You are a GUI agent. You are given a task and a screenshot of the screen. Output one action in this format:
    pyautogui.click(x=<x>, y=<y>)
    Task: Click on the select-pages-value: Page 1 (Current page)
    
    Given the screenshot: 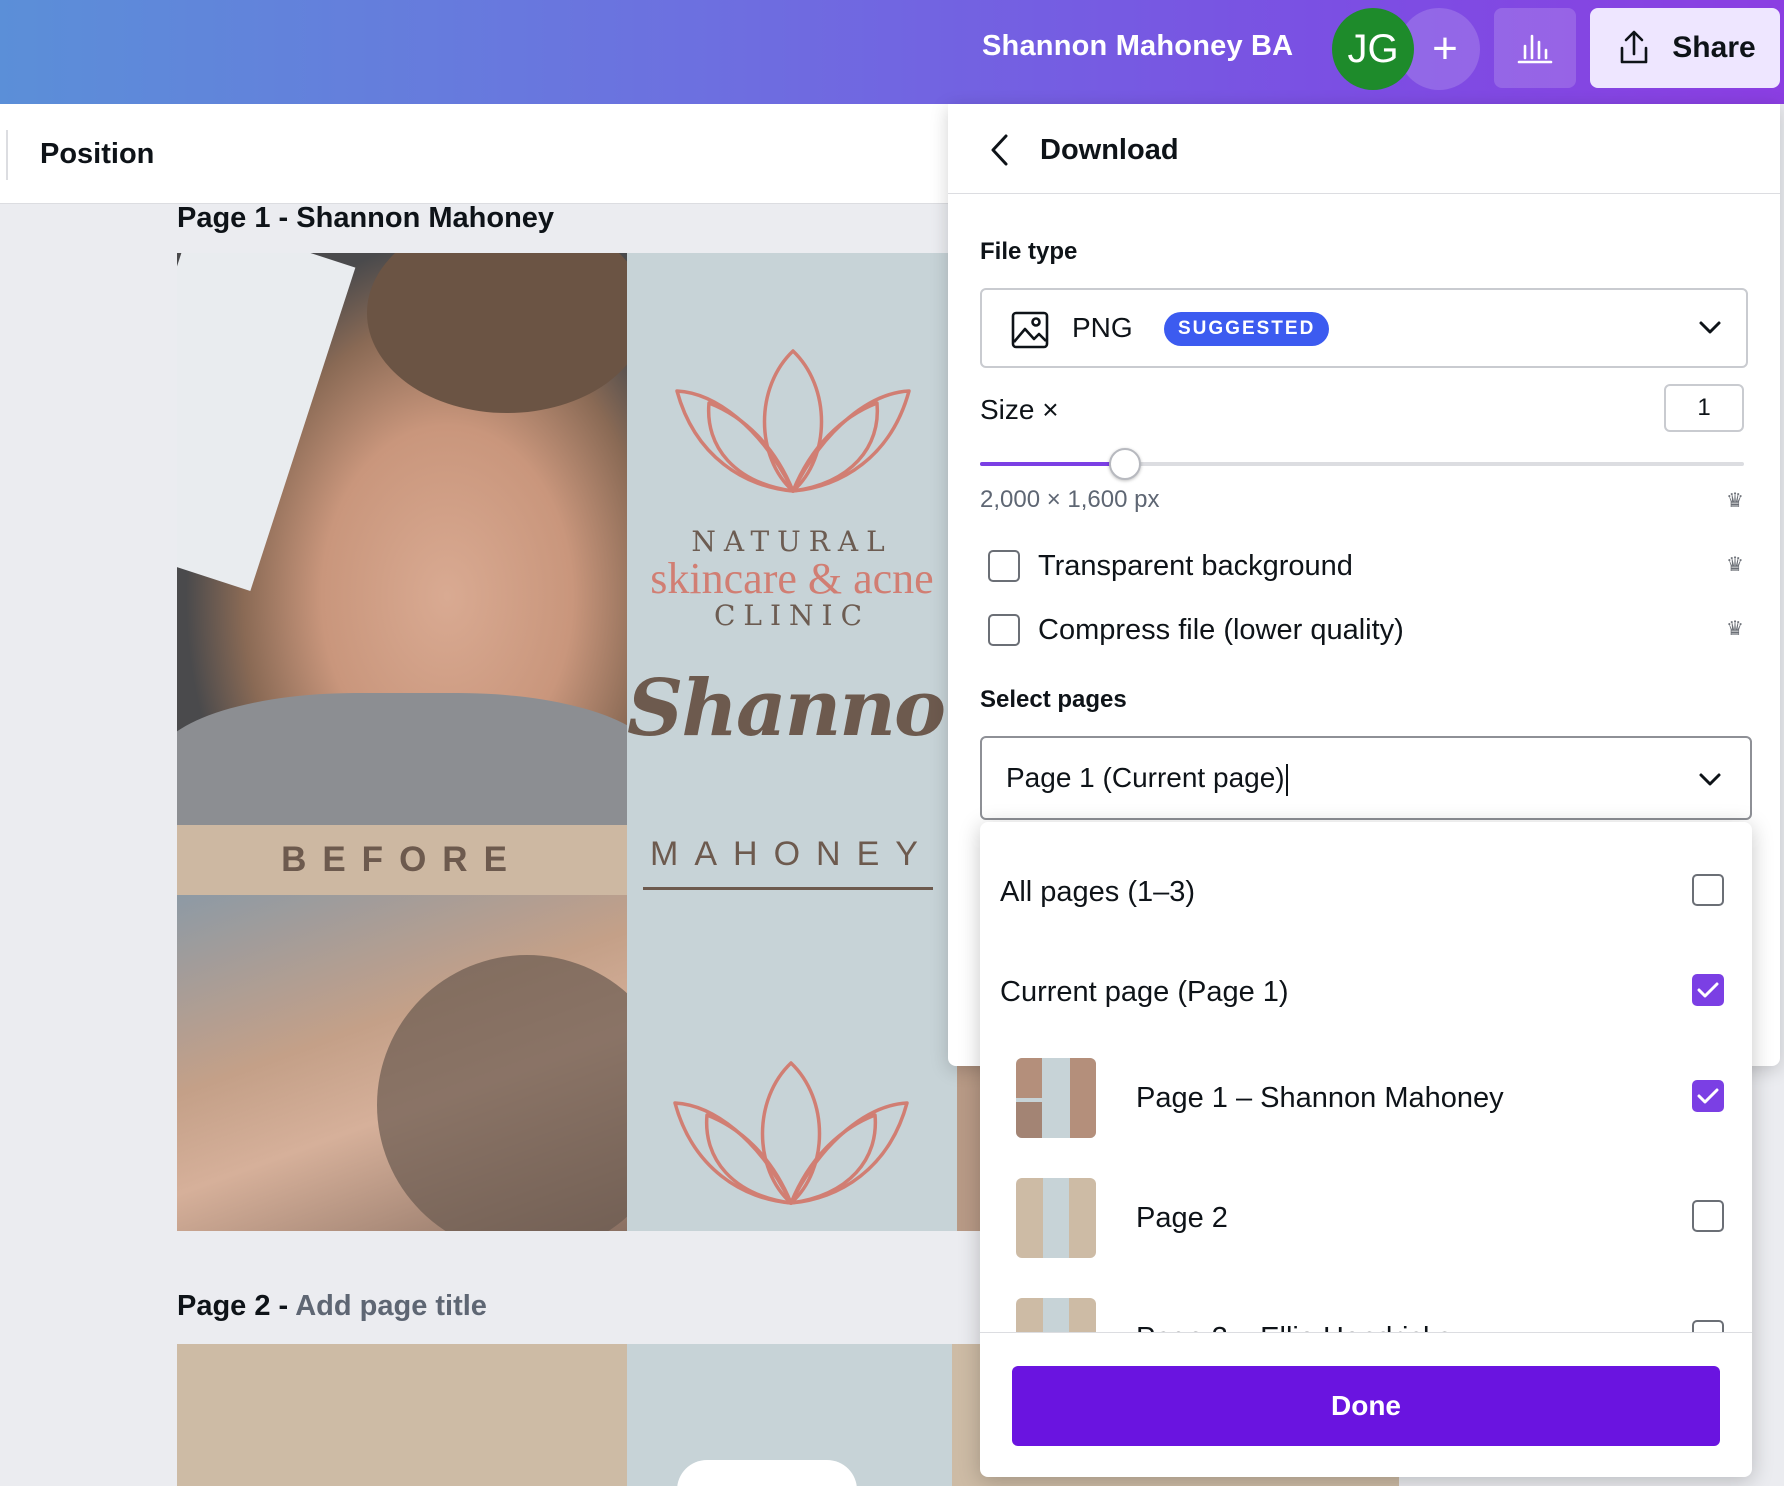 What is the action you would take?
    pyautogui.click(x=1145, y=777)
    